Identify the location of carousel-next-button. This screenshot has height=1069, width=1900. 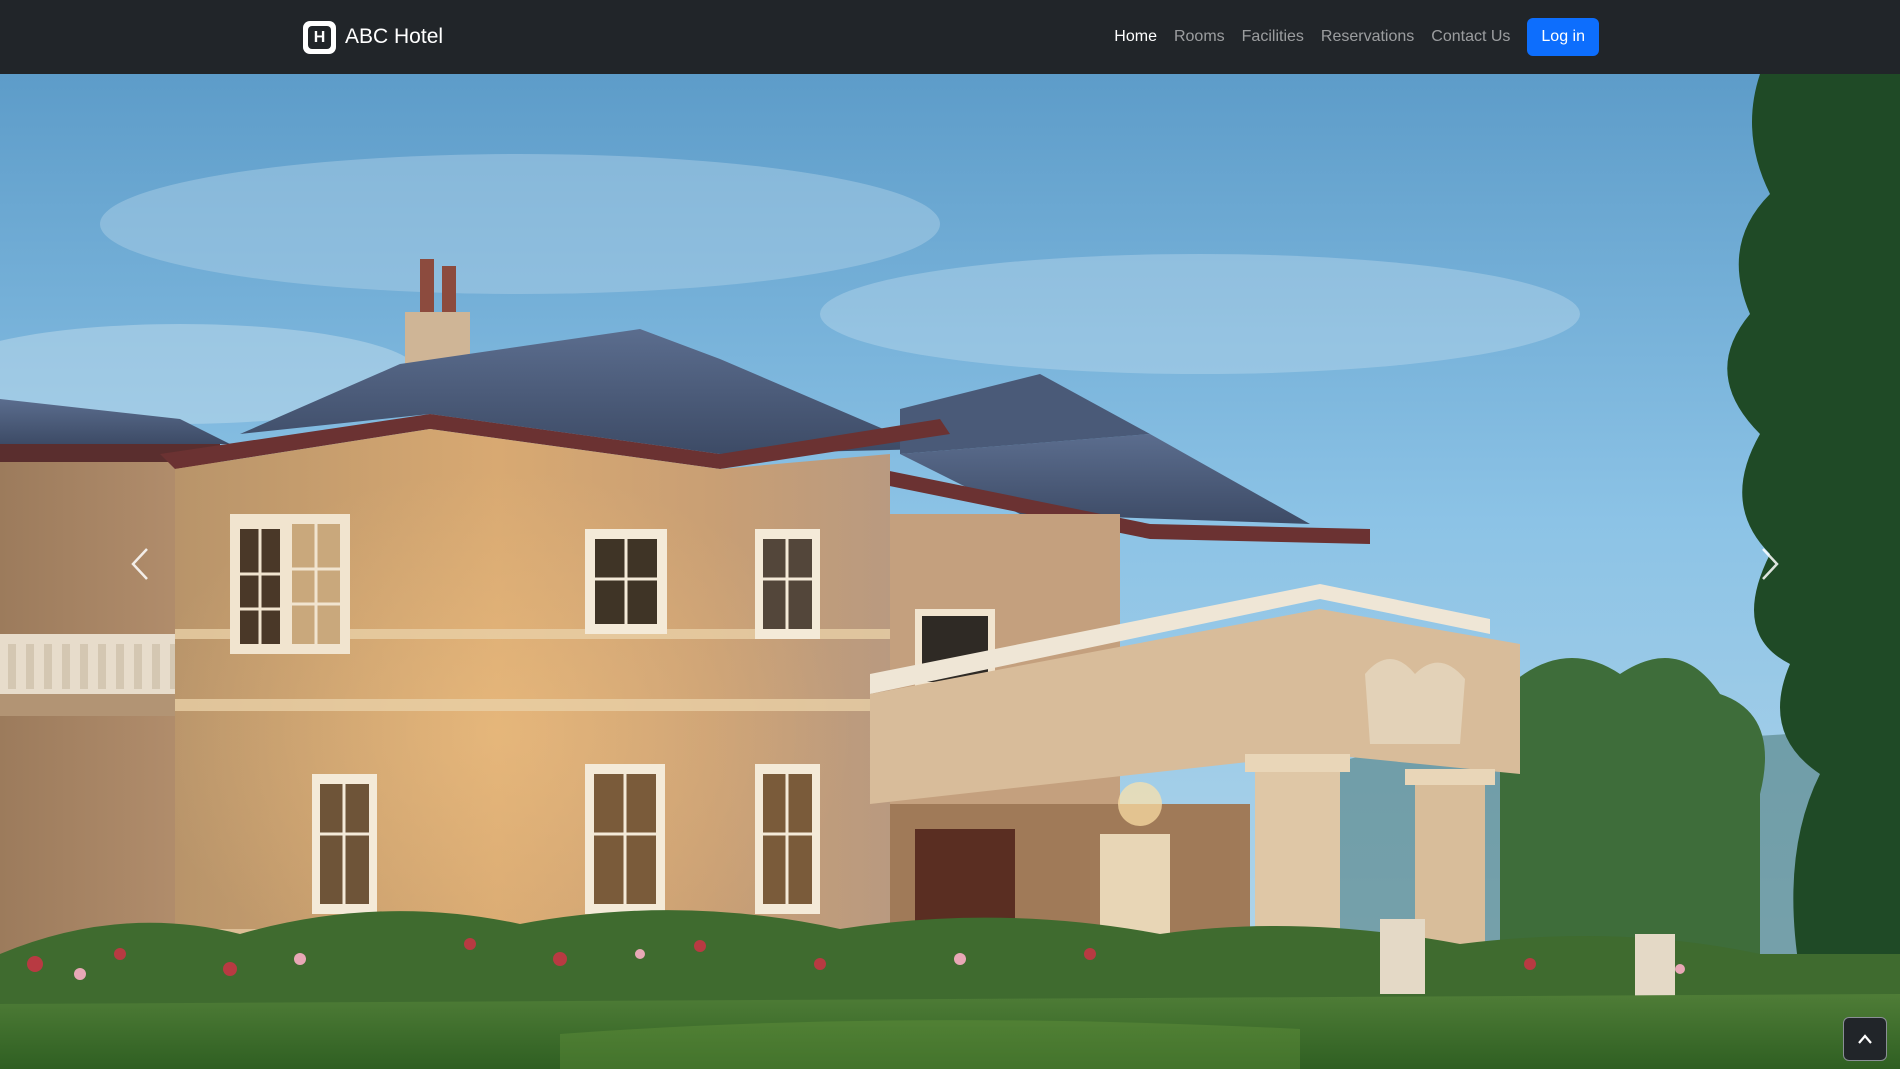
(1770, 564).